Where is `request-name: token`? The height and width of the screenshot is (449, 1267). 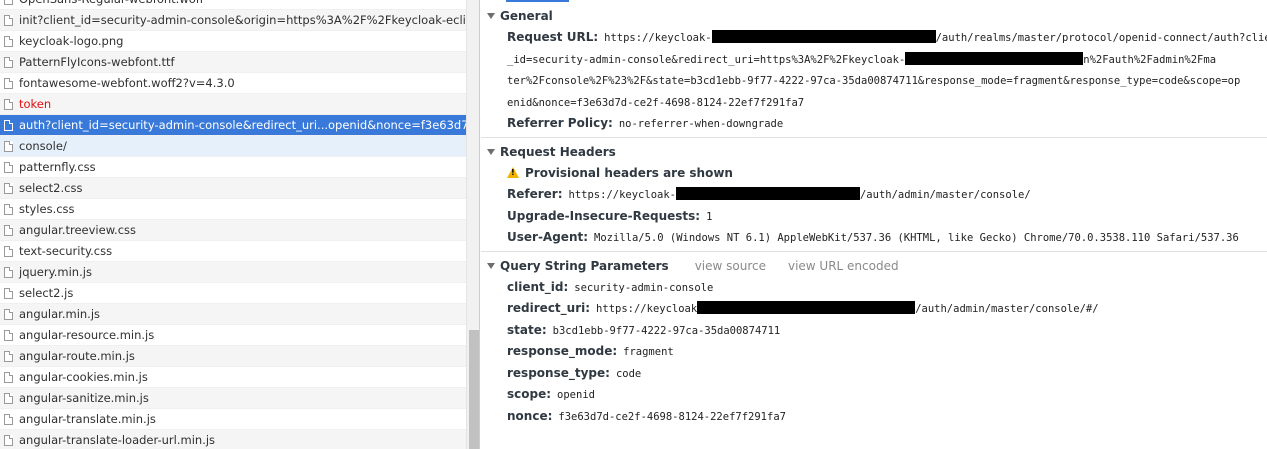
request-name: token is located at coordinates (35, 104).